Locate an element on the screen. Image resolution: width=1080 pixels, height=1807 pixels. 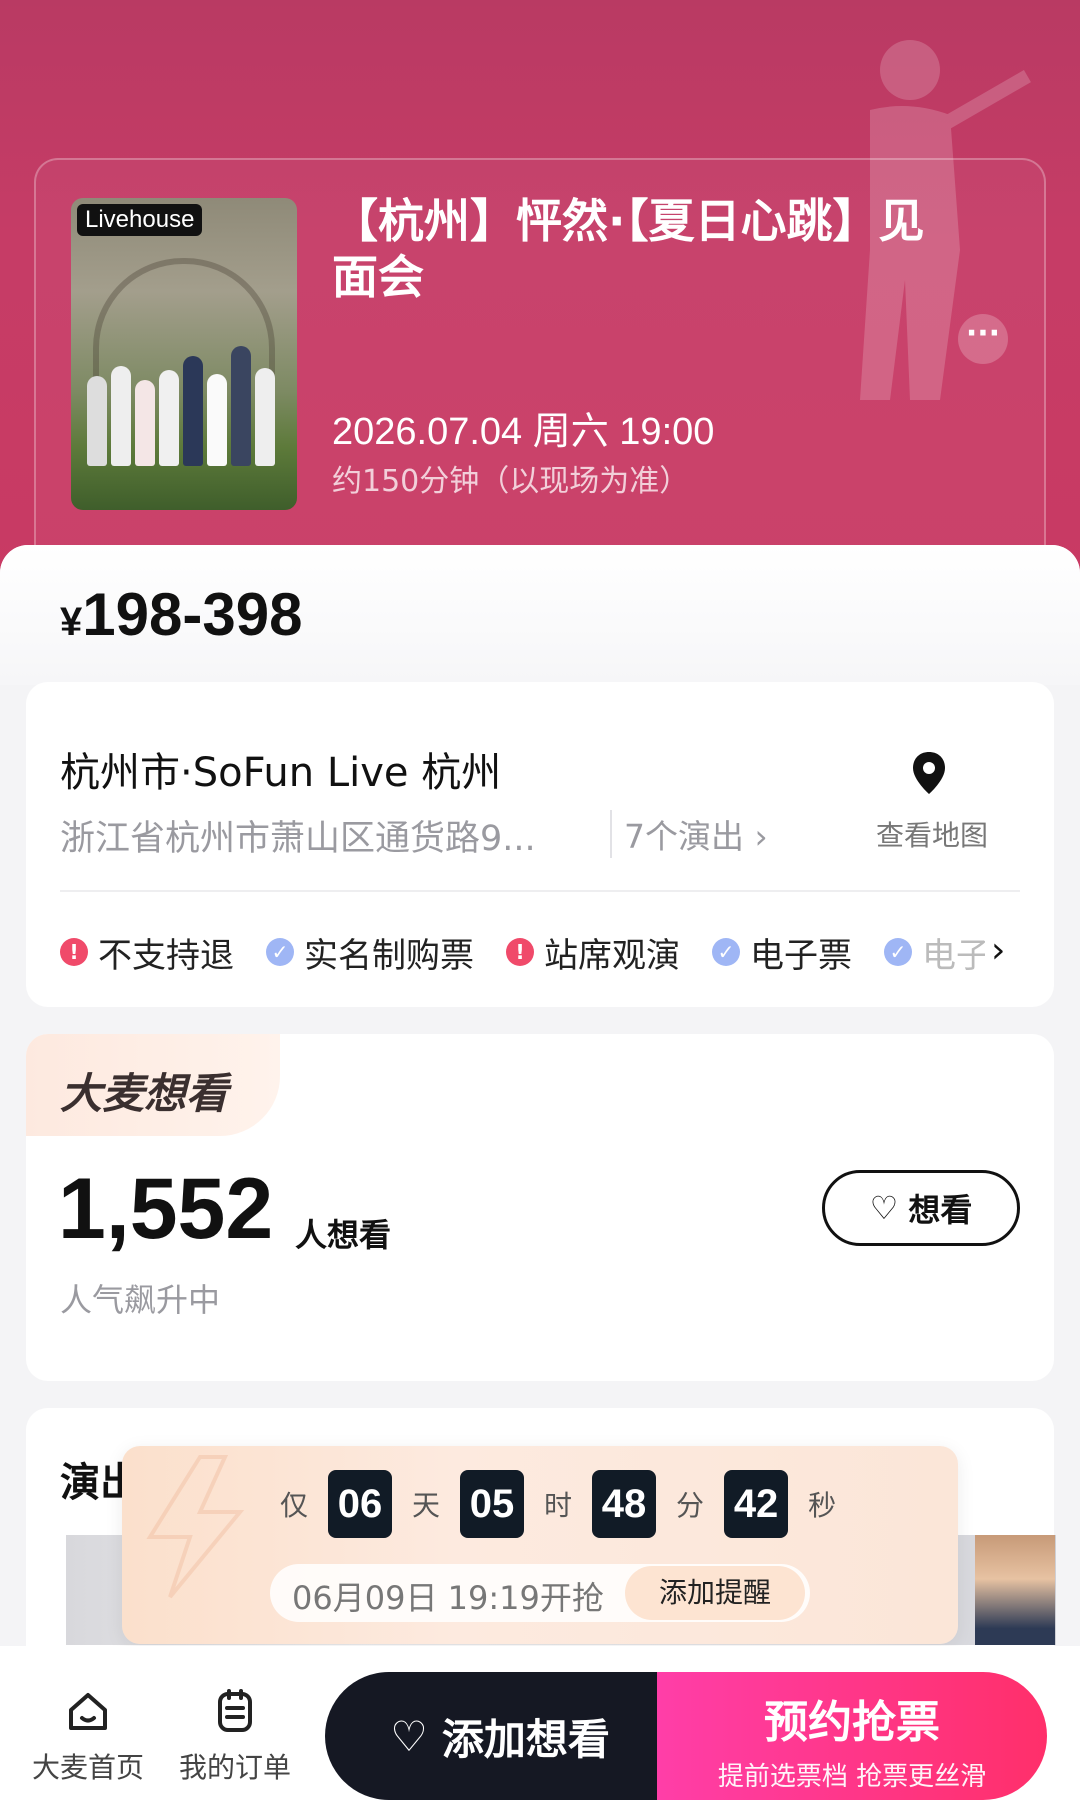
lightning-icon is located at coordinates (195, 1527).